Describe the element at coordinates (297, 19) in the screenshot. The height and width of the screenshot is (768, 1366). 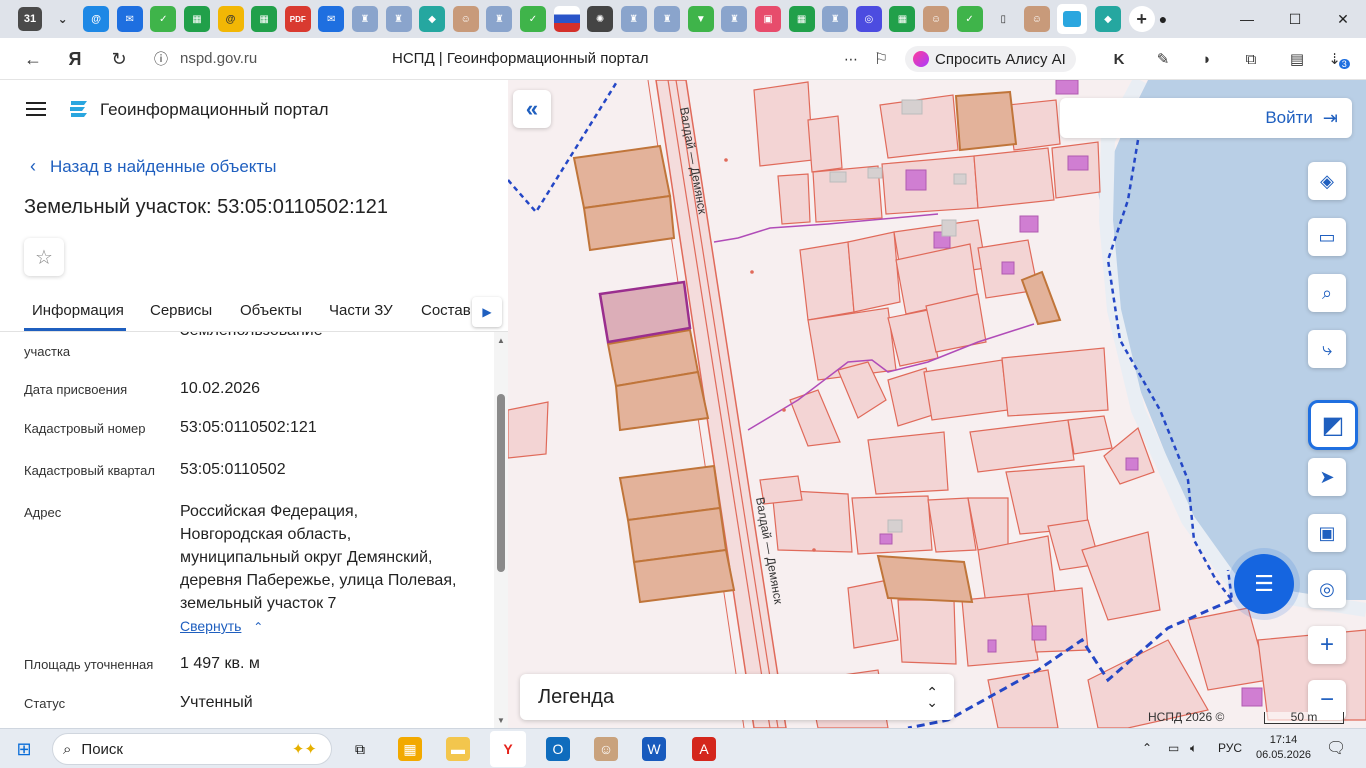
I see `pdf-tab-icon: PDF` at that location.